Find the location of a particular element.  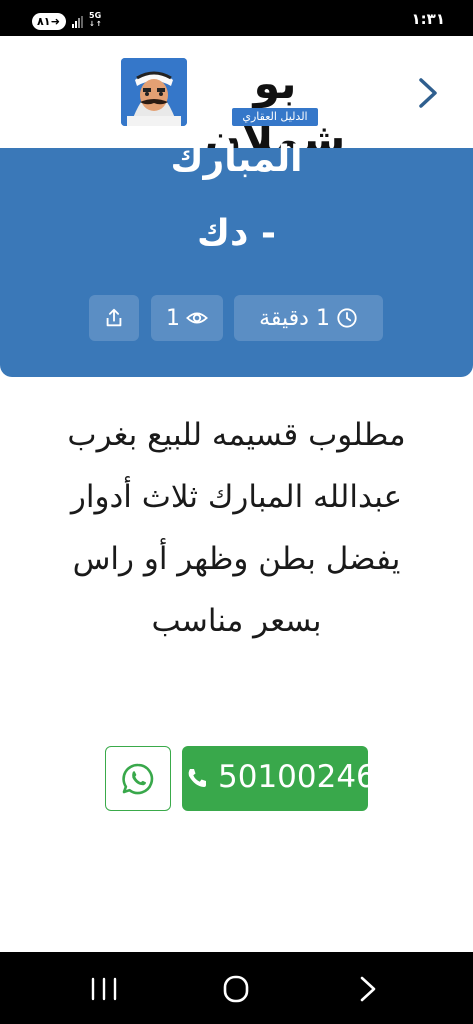

battery-level: ٨١ is located at coordinates (44, 21).